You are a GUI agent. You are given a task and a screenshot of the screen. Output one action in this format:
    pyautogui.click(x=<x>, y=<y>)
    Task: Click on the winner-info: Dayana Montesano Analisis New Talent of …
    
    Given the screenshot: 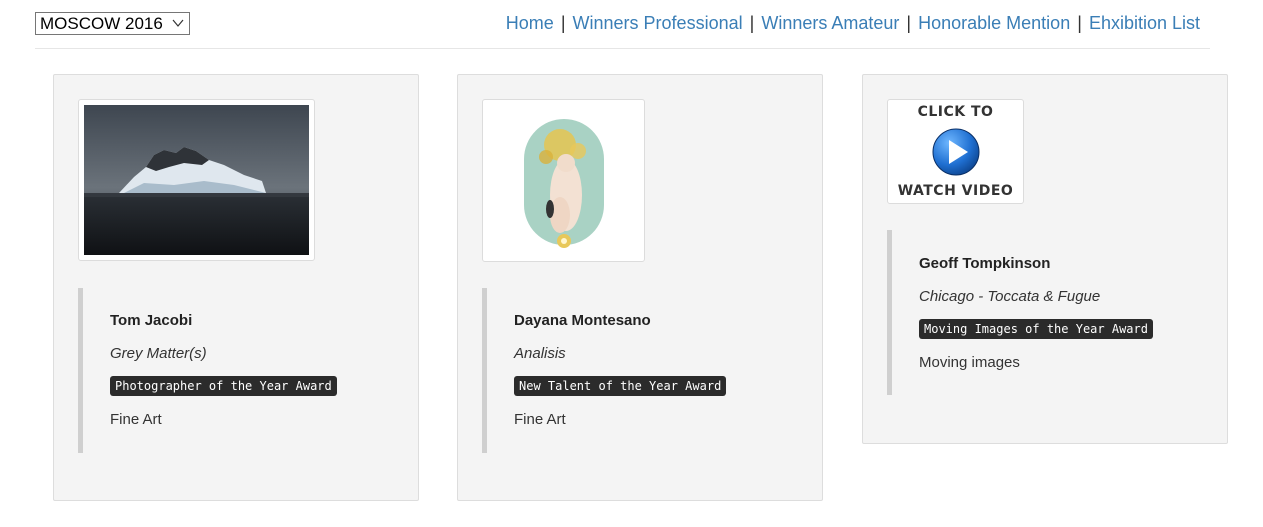 What is the action you would take?
    pyautogui.click(x=604, y=370)
    